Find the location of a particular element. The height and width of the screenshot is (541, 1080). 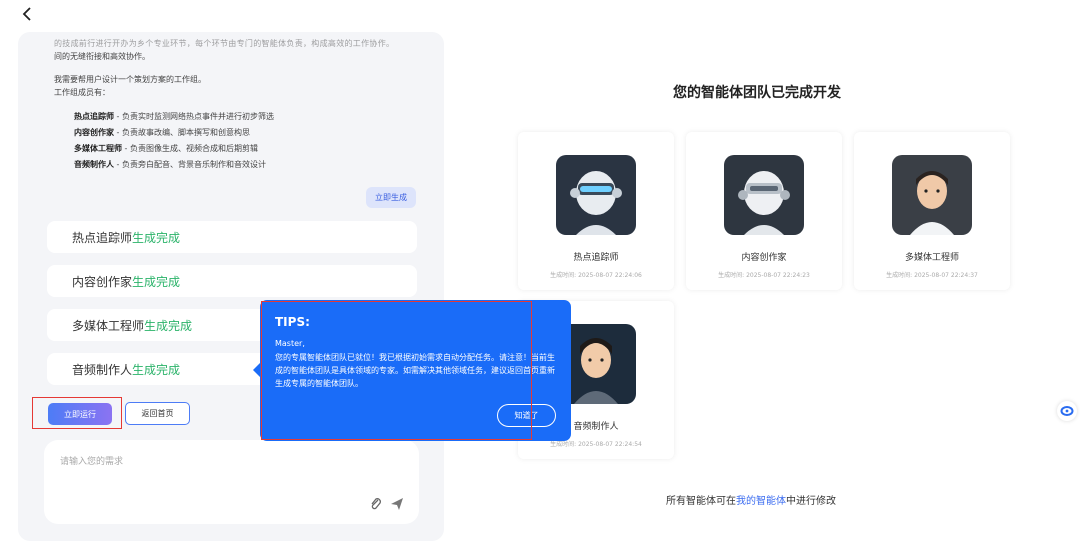

assistant-float-button is located at coordinates (1067, 411).